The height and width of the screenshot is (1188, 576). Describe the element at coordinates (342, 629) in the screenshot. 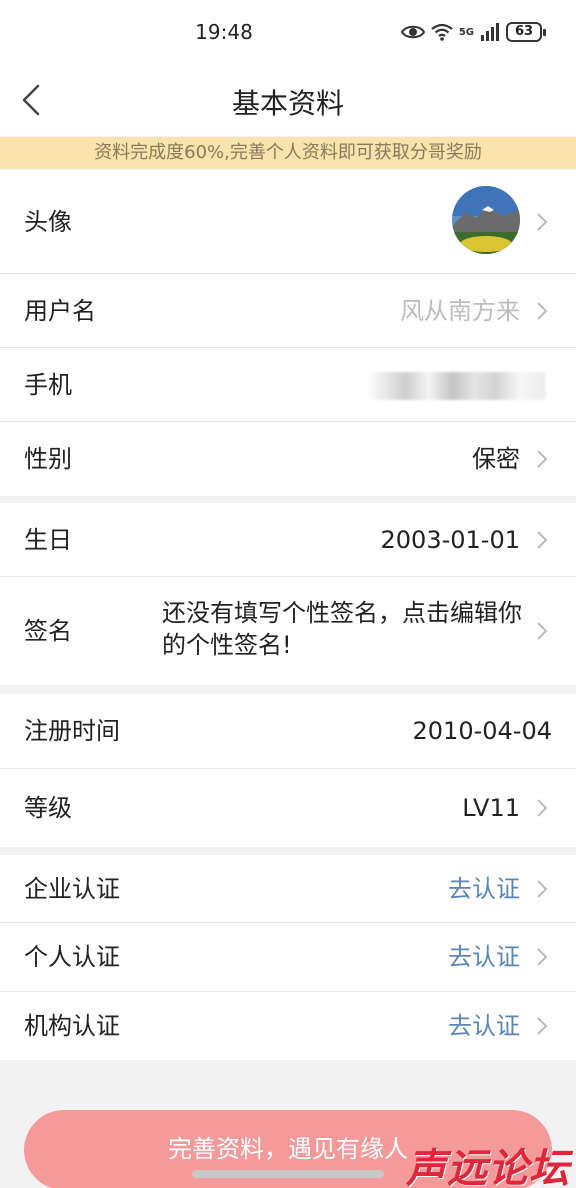

I see `signature-value: 还没有填写个性签名，点击编辑你的个性签名!` at that location.